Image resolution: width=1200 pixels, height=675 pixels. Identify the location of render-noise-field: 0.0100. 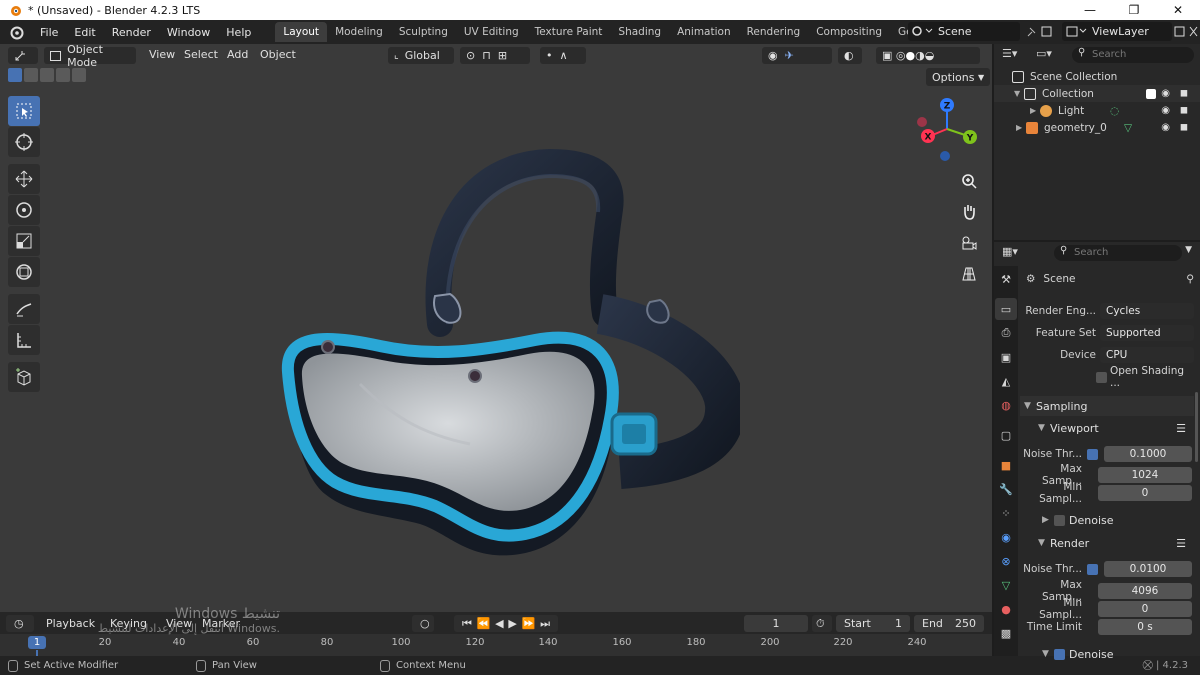
(1148, 569).